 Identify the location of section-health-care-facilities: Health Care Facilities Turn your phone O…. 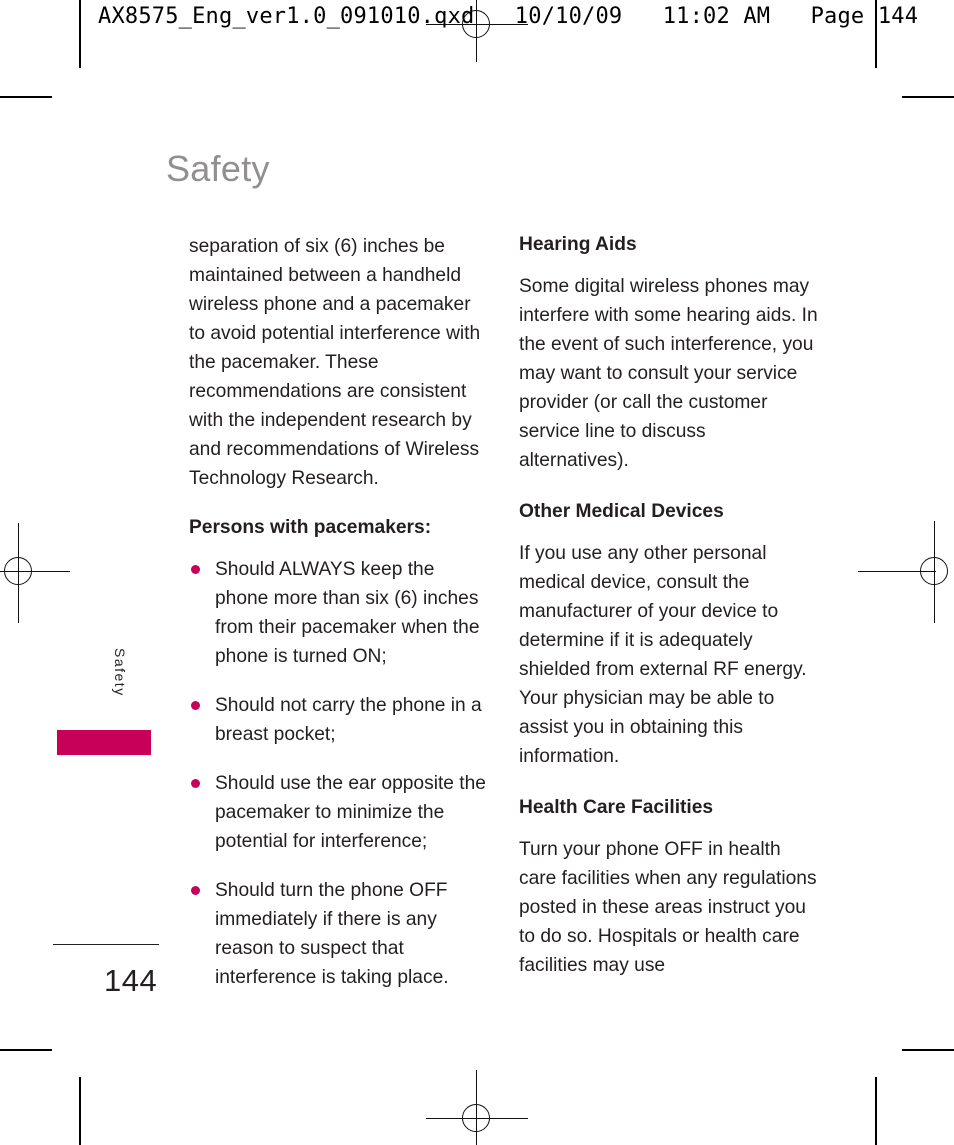
(669, 887).